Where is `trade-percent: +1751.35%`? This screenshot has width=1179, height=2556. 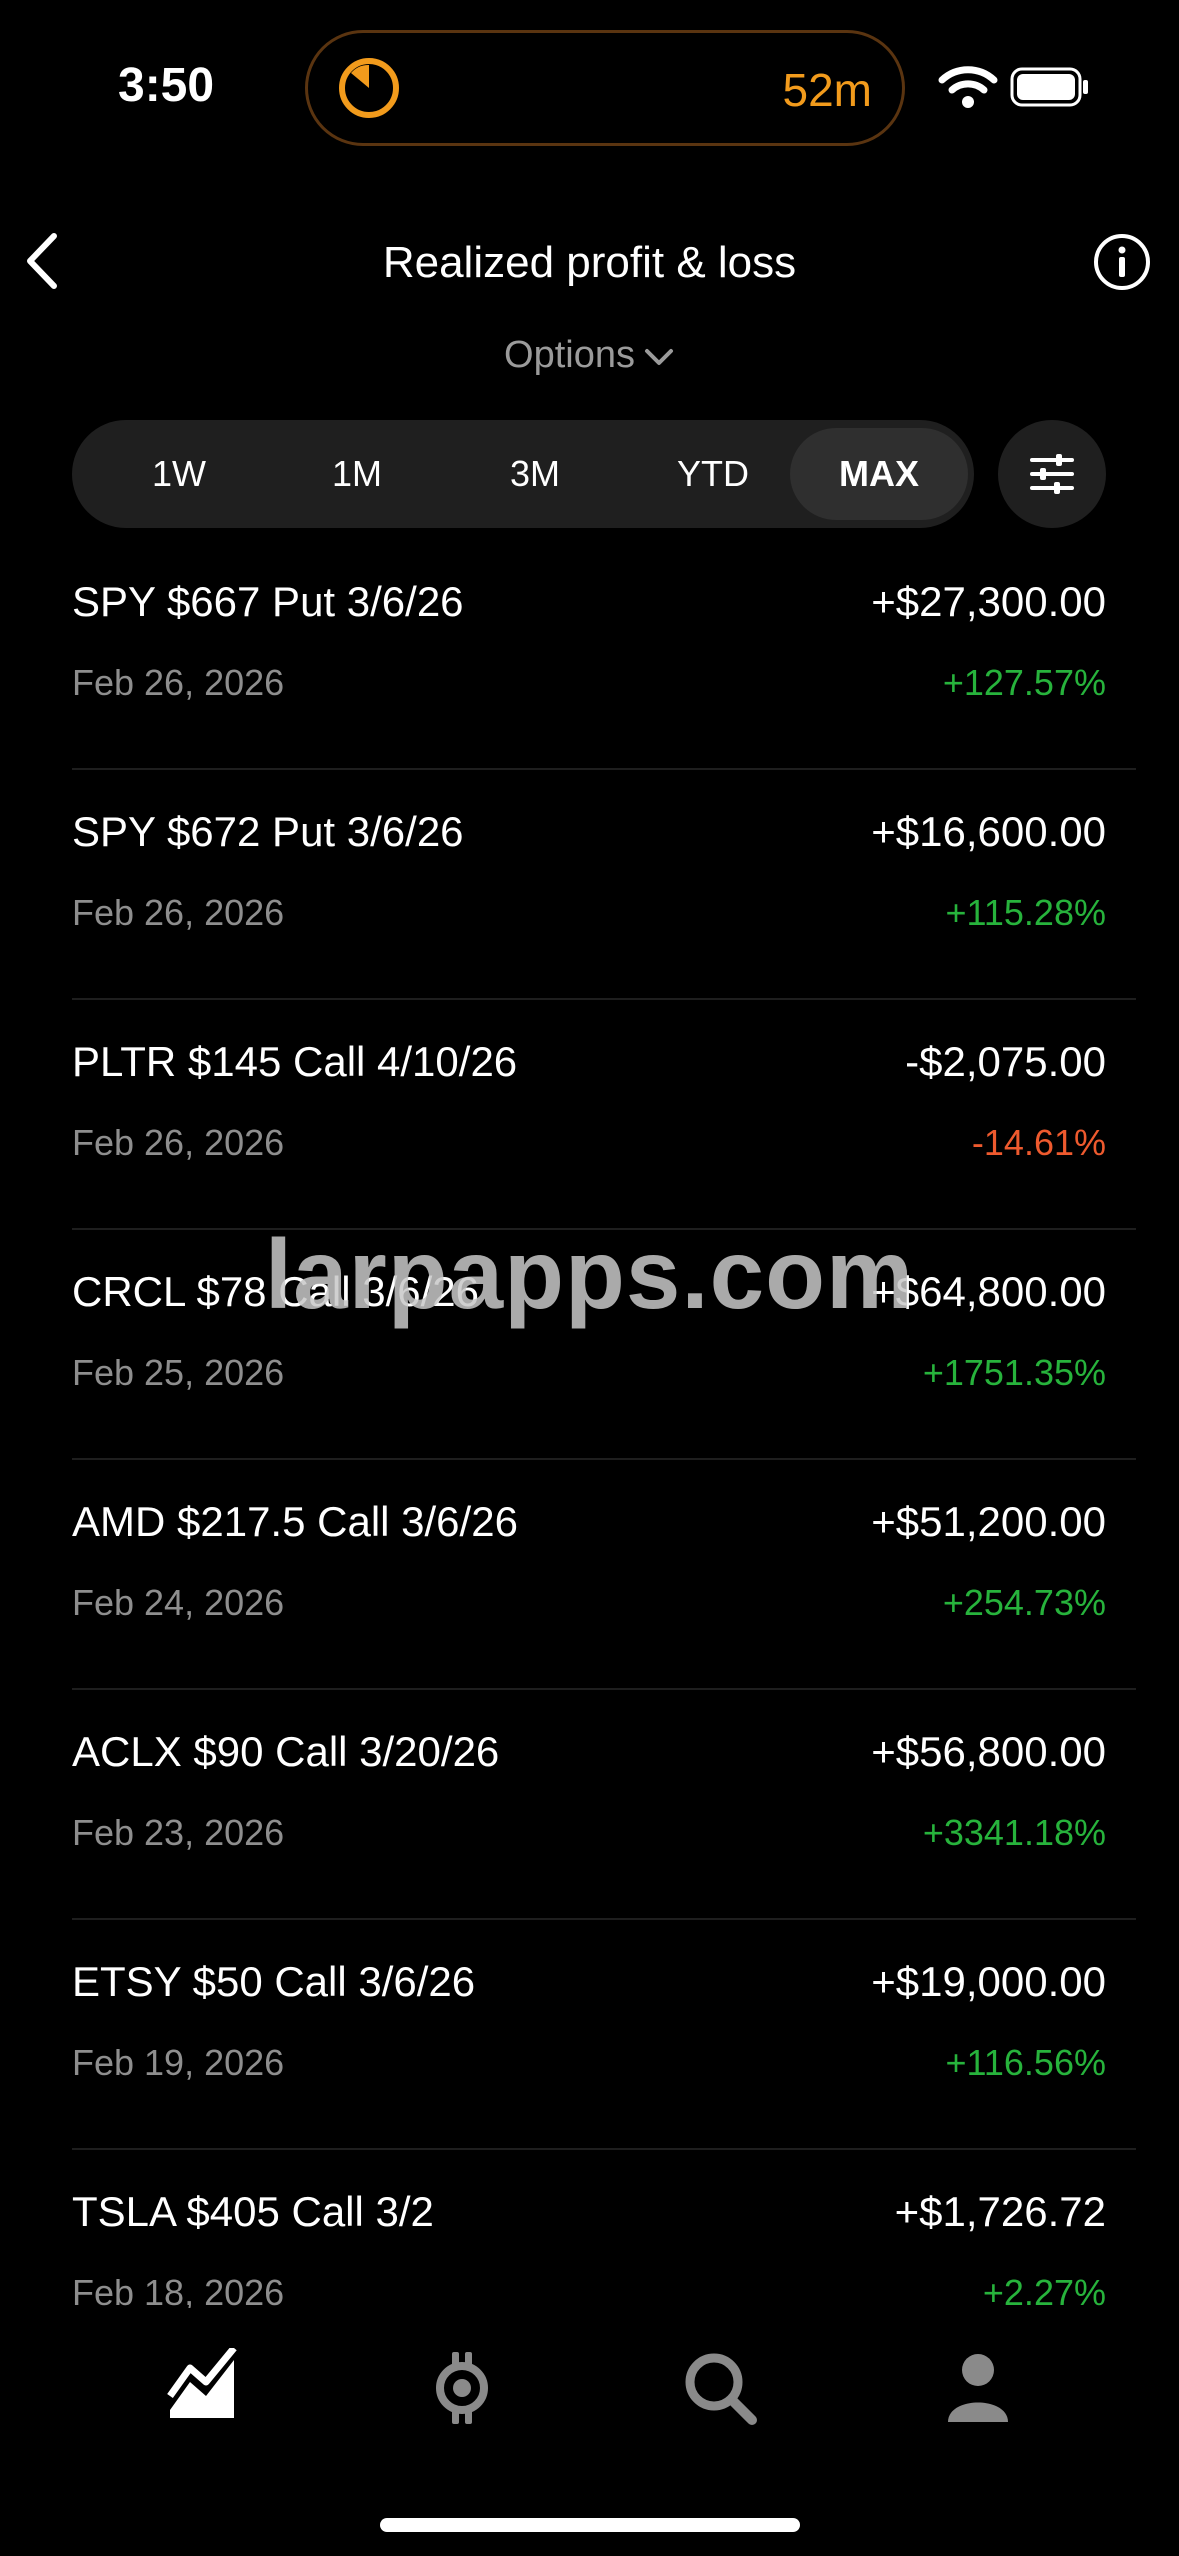 trade-percent: +1751.35% is located at coordinates (1014, 1372).